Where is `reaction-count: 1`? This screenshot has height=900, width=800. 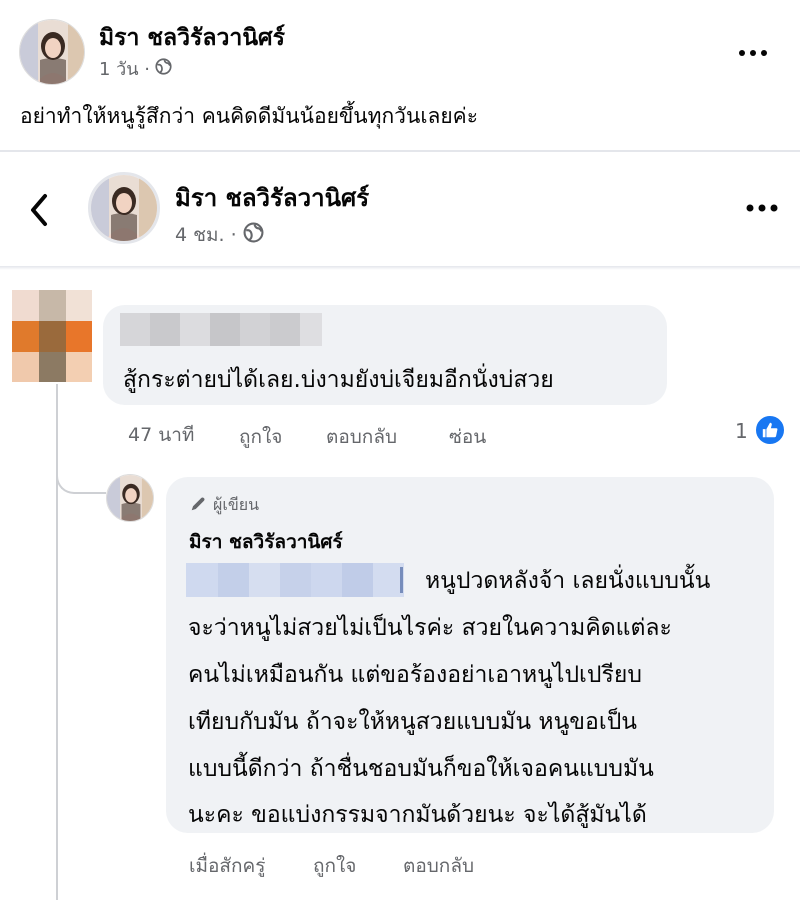
reaction-count: 1 is located at coordinates (741, 431).